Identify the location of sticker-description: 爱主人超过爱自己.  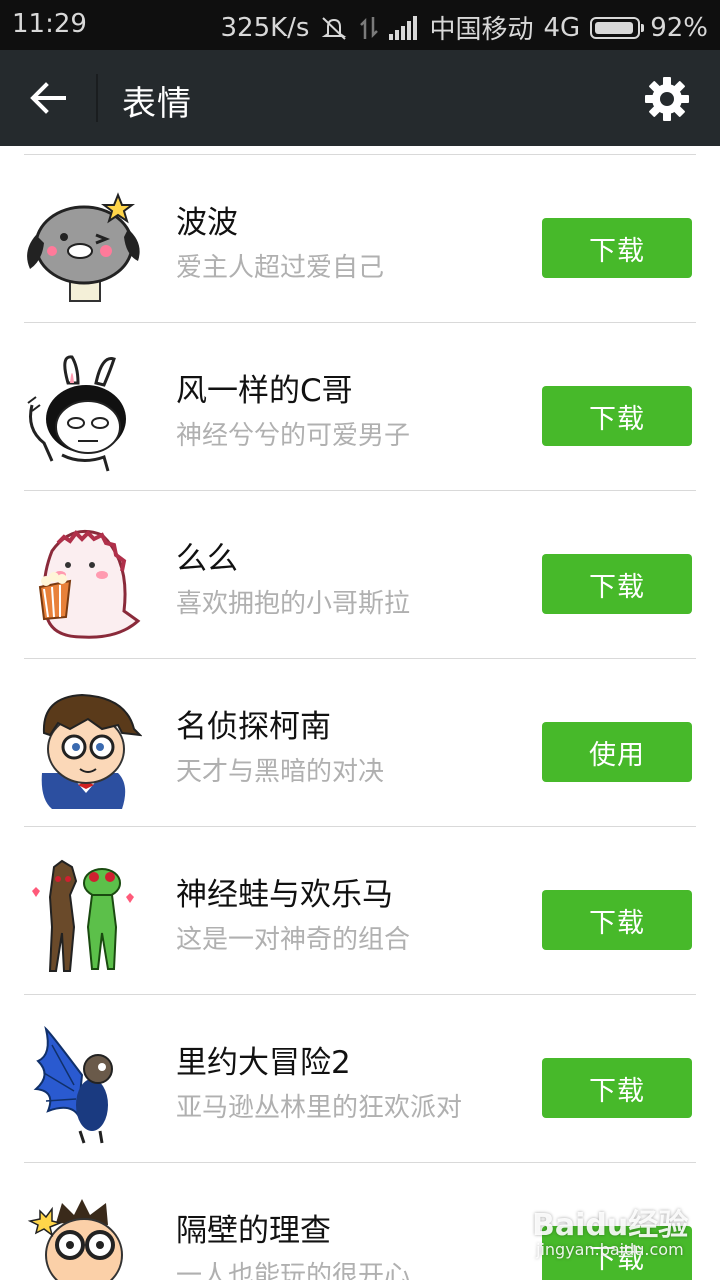
(280, 268).